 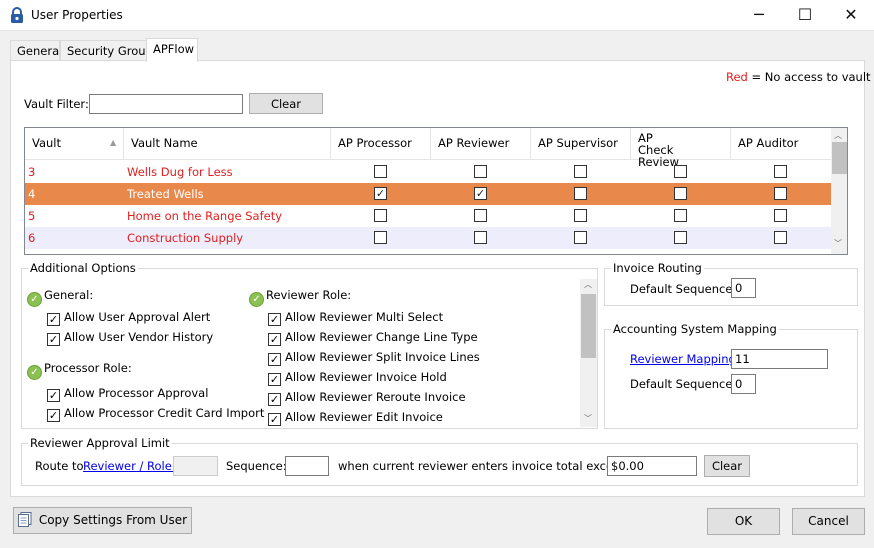 I want to click on vault-name-cell: Treated Wells, so click(x=165, y=194).